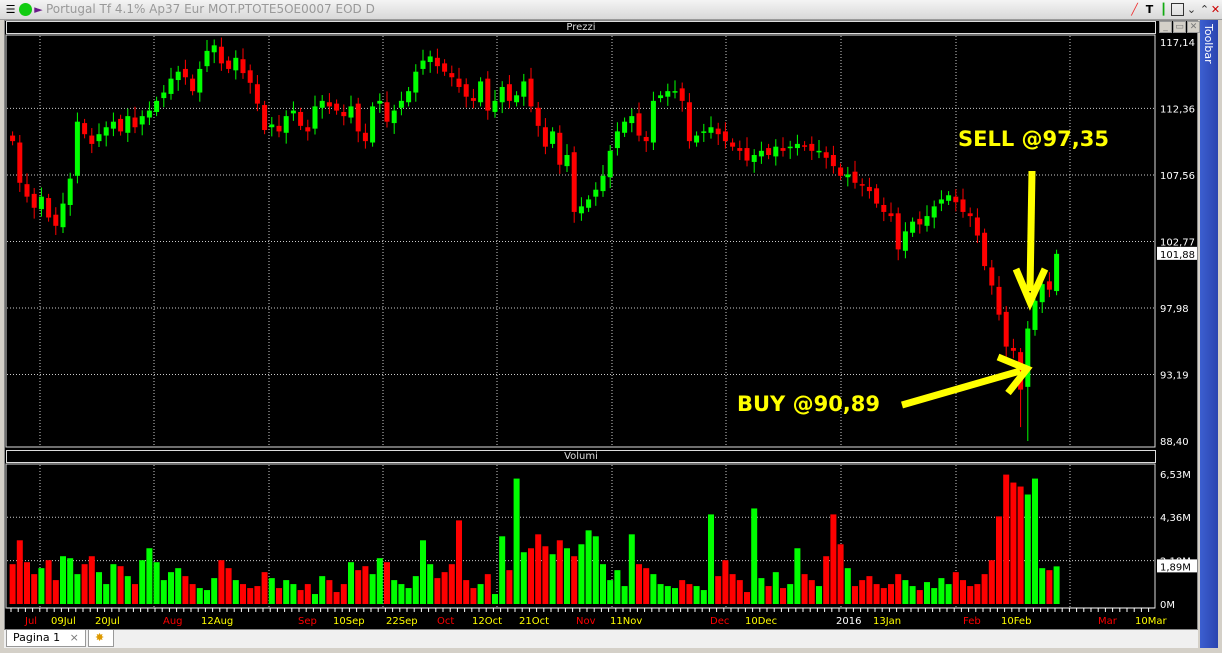  What do you see at coordinates (719, 621) in the screenshot?
I see `x-axis-label: Dec` at bounding box center [719, 621].